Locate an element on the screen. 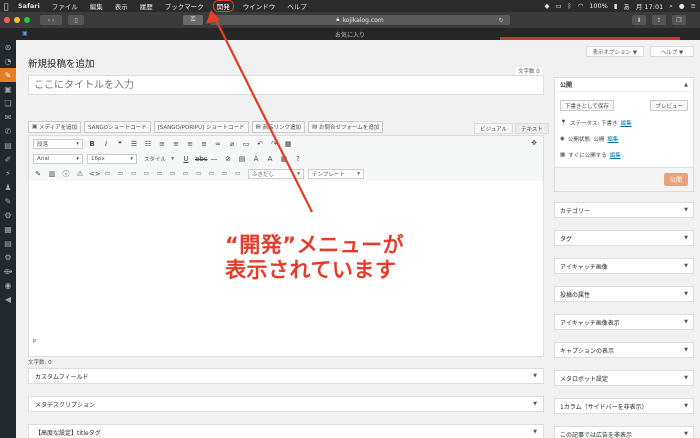  strikethrough-icon: abc is located at coordinates (201, 159).